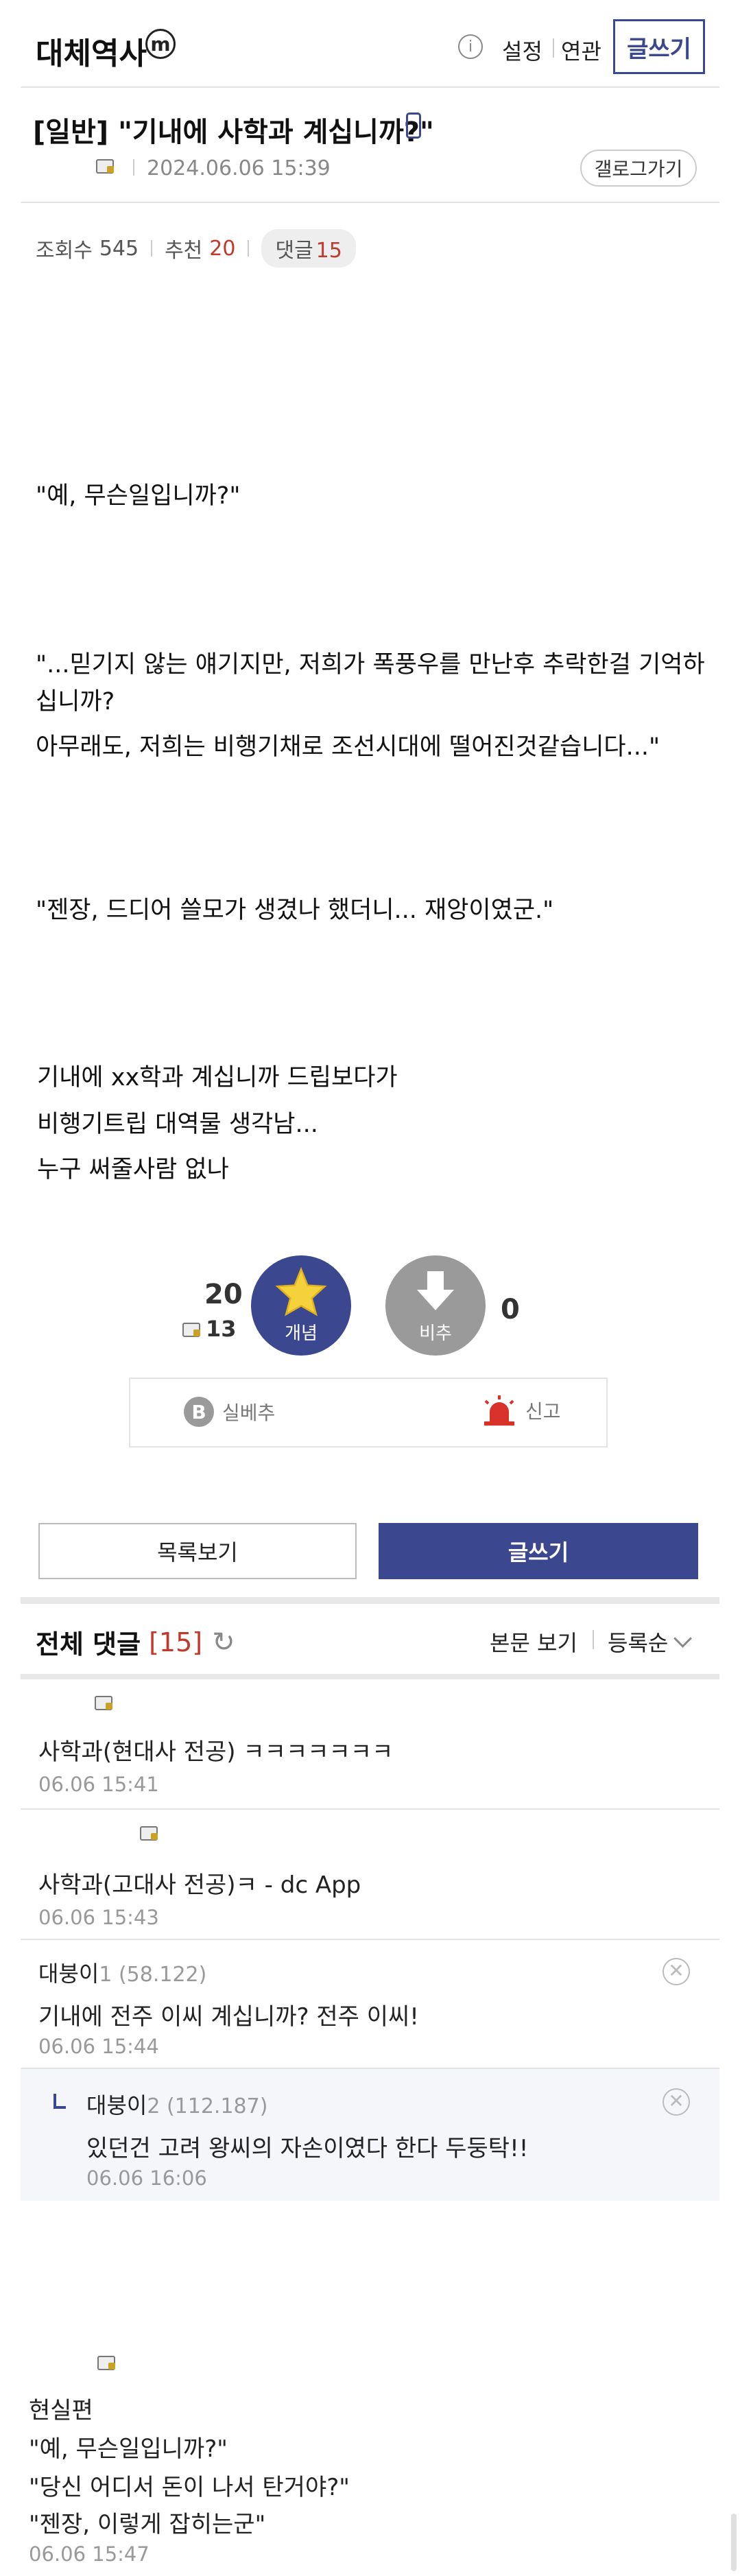 Image resolution: width=740 pixels, height=2576 pixels. What do you see at coordinates (370, 202) in the screenshot?
I see `title-divider` at bounding box center [370, 202].